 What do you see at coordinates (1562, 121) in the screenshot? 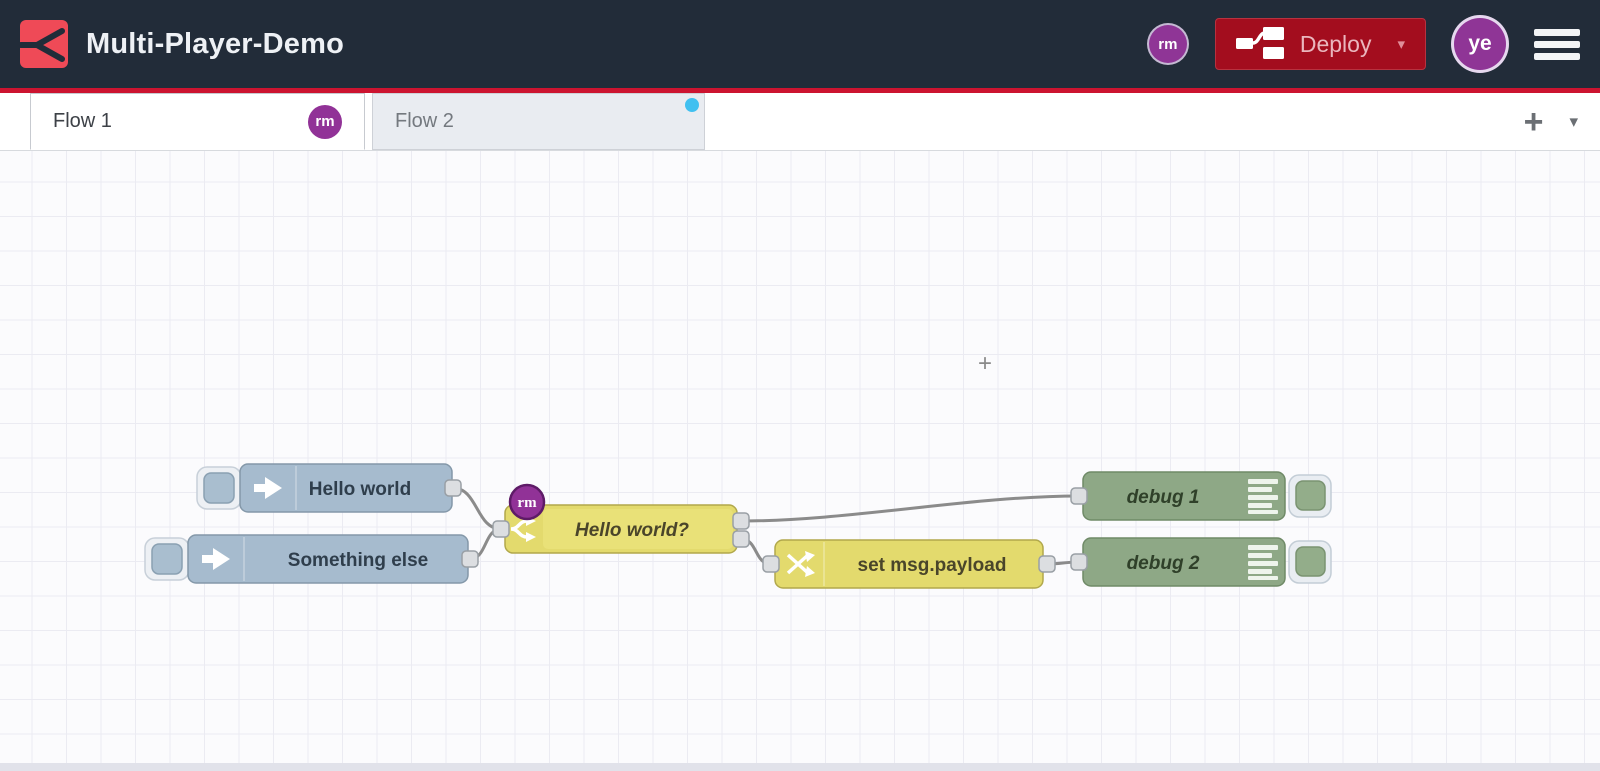
I see `tabbar-actions: + ▾` at bounding box center [1562, 121].